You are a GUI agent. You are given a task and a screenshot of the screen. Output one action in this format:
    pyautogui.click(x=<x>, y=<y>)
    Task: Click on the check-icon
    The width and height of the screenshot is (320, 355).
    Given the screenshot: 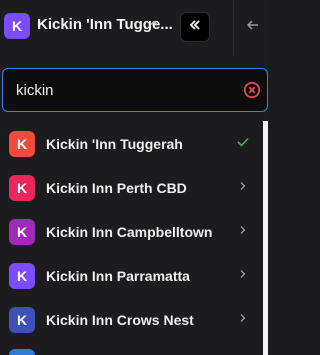 What is the action you would take?
    pyautogui.click(x=243, y=142)
    